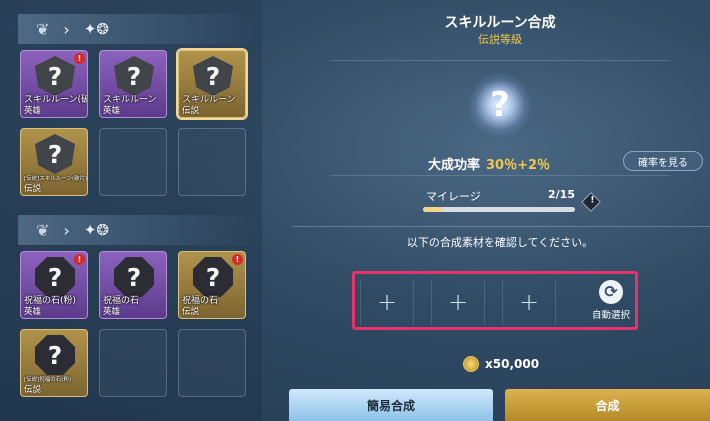 The width and height of the screenshot is (710, 421). What do you see at coordinates (133, 324) in the screenshot?
I see `stone-grid: ? 祝福の石(粉) 英雄!? 祝福の石 英雄? 祝福の石 伝説!? [伝説]祝福の石(粉) 伝説` at bounding box center [133, 324].